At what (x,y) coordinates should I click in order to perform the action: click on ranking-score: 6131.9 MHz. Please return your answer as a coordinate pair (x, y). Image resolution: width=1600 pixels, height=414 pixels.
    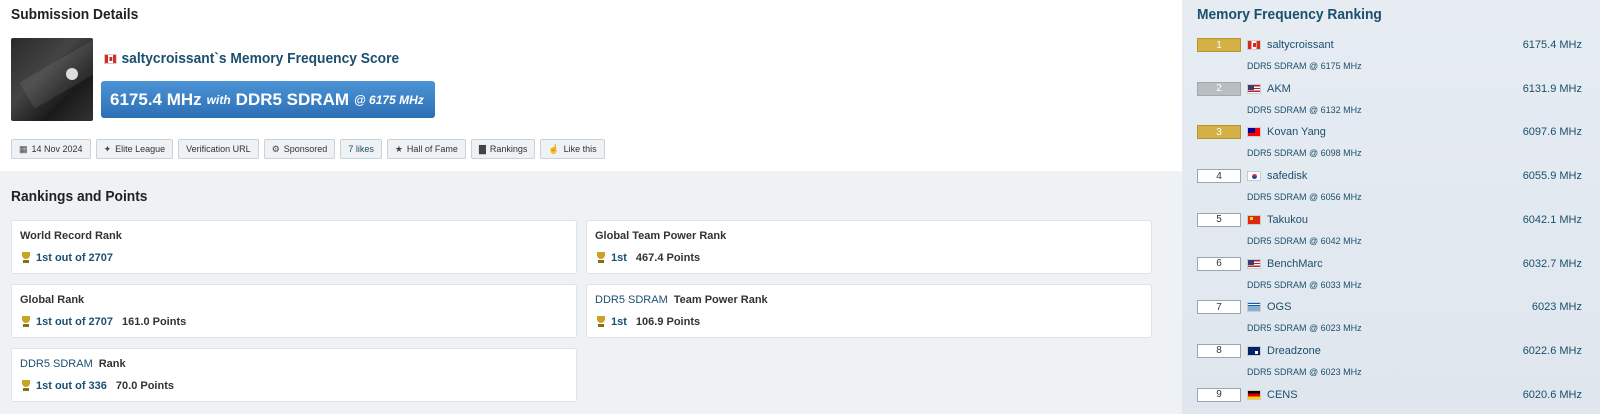
    Looking at the image, I should click on (1552, 89).